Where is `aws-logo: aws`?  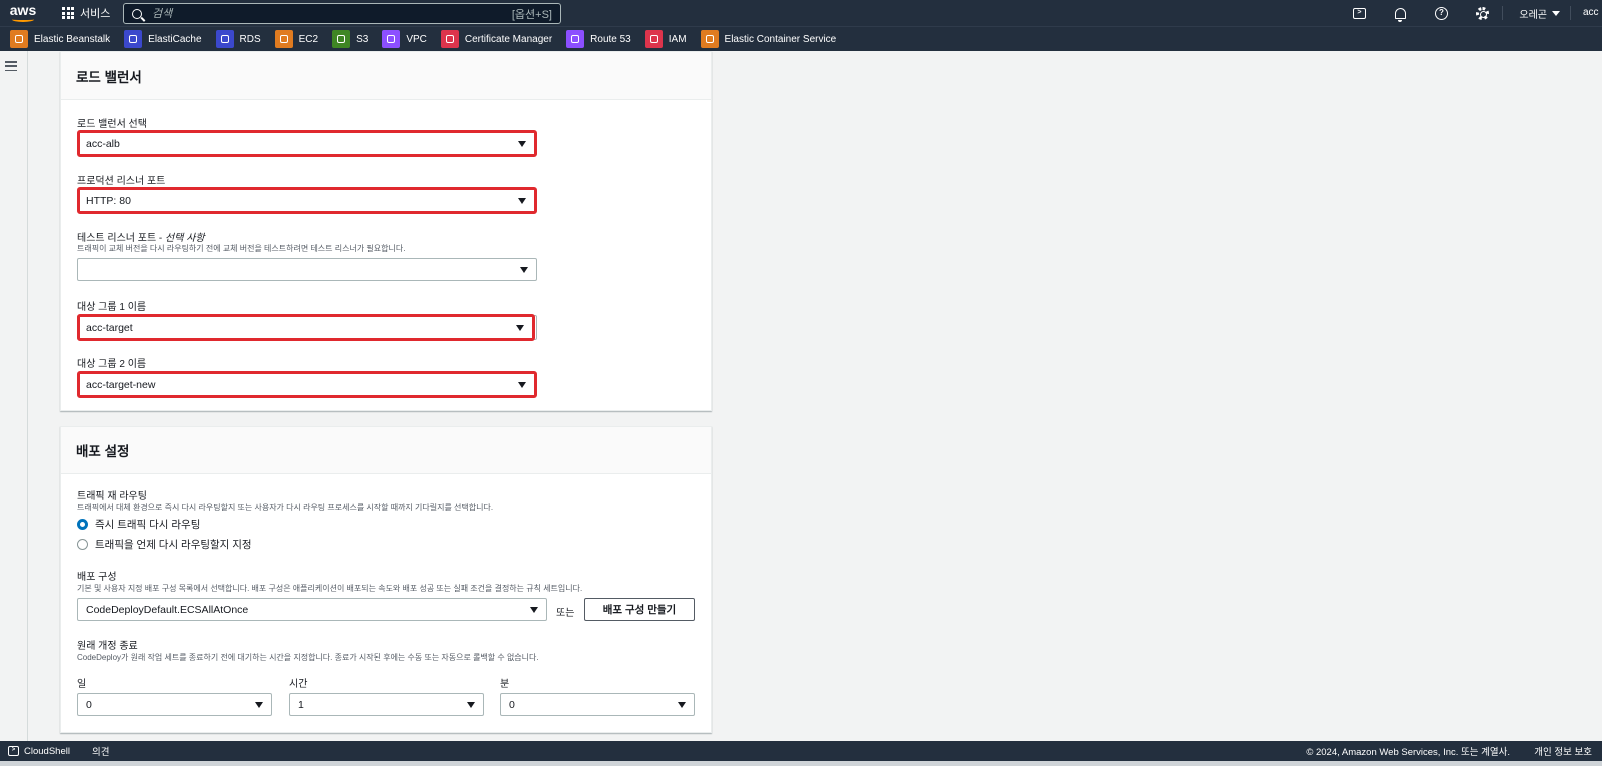
aws-logo: aws is located at coordinates (23, 13).